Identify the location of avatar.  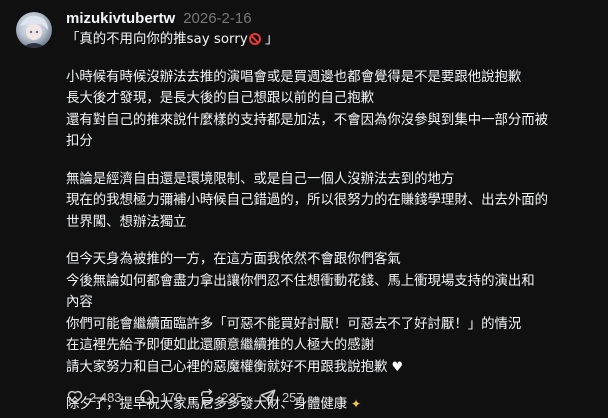
(34, 30).